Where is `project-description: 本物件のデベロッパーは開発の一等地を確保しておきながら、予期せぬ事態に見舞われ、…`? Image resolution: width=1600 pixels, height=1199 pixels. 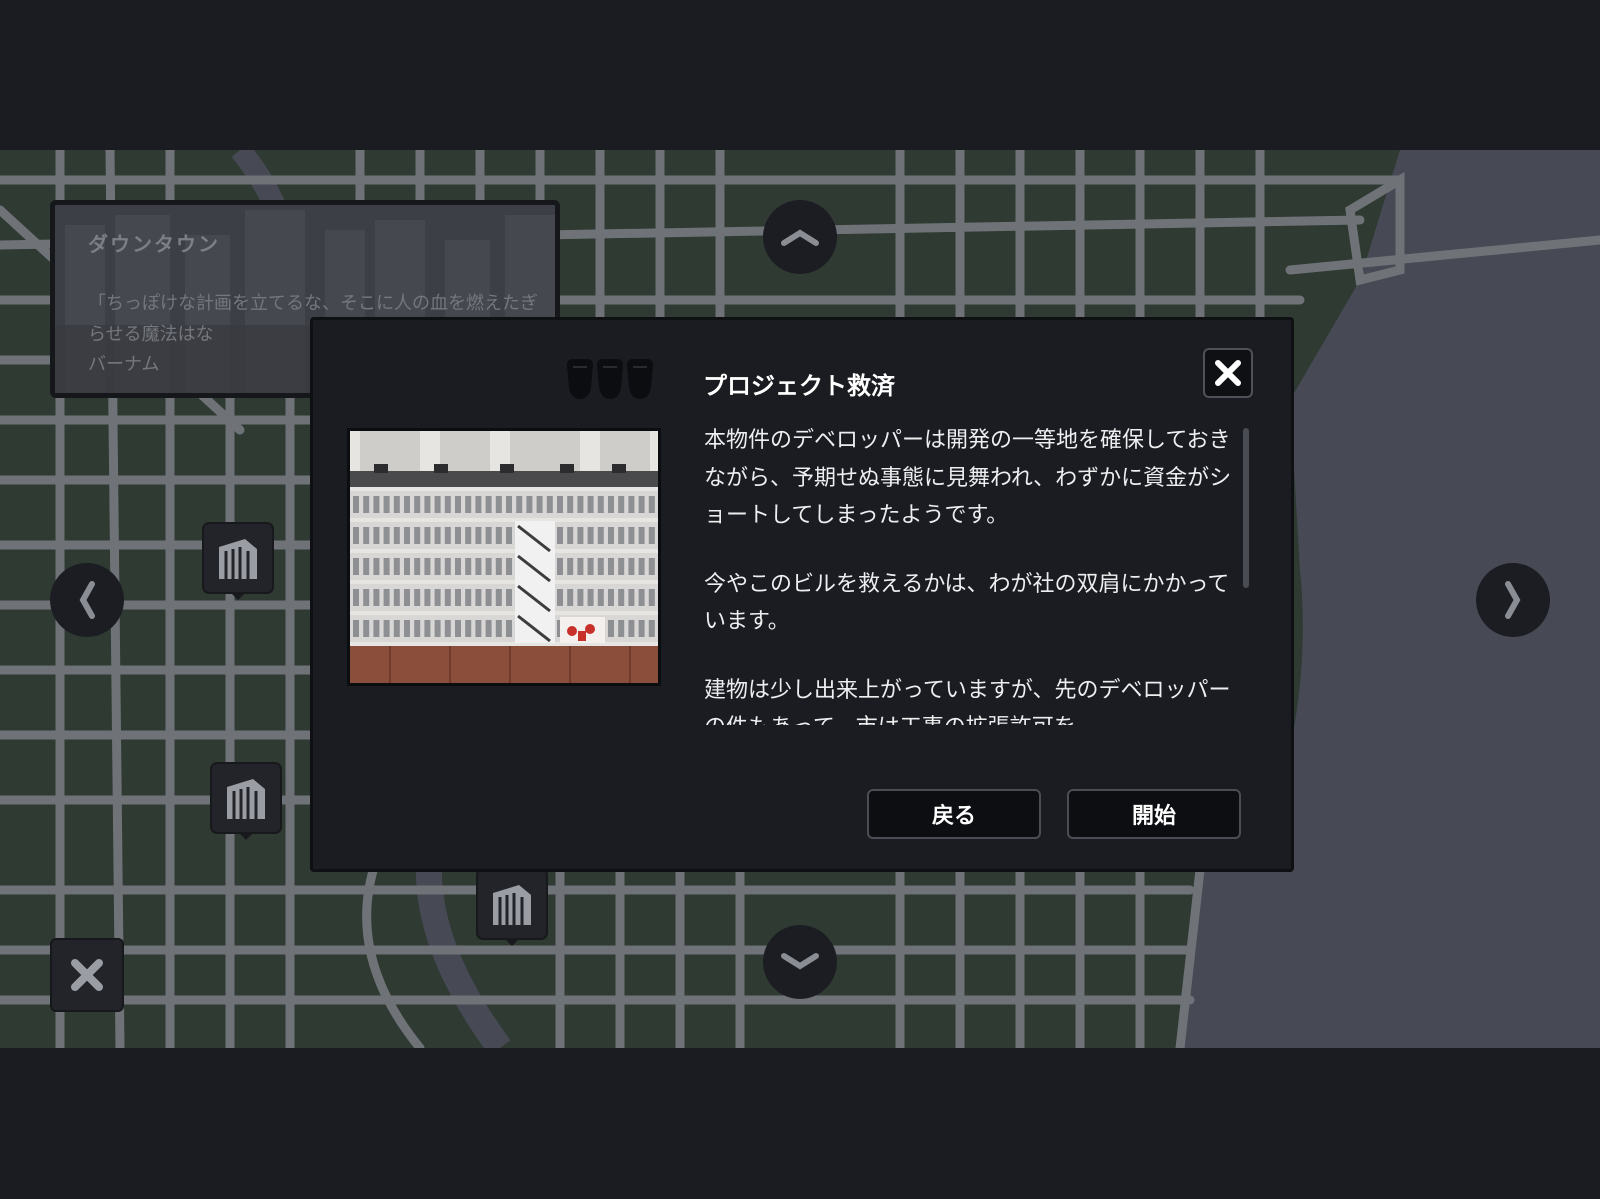 project-description: 本物件のデベロッパーは開発の一等地を確保しておきながら、予期せぬ事態に見舞われ、… is located at coordinates (974, 573).